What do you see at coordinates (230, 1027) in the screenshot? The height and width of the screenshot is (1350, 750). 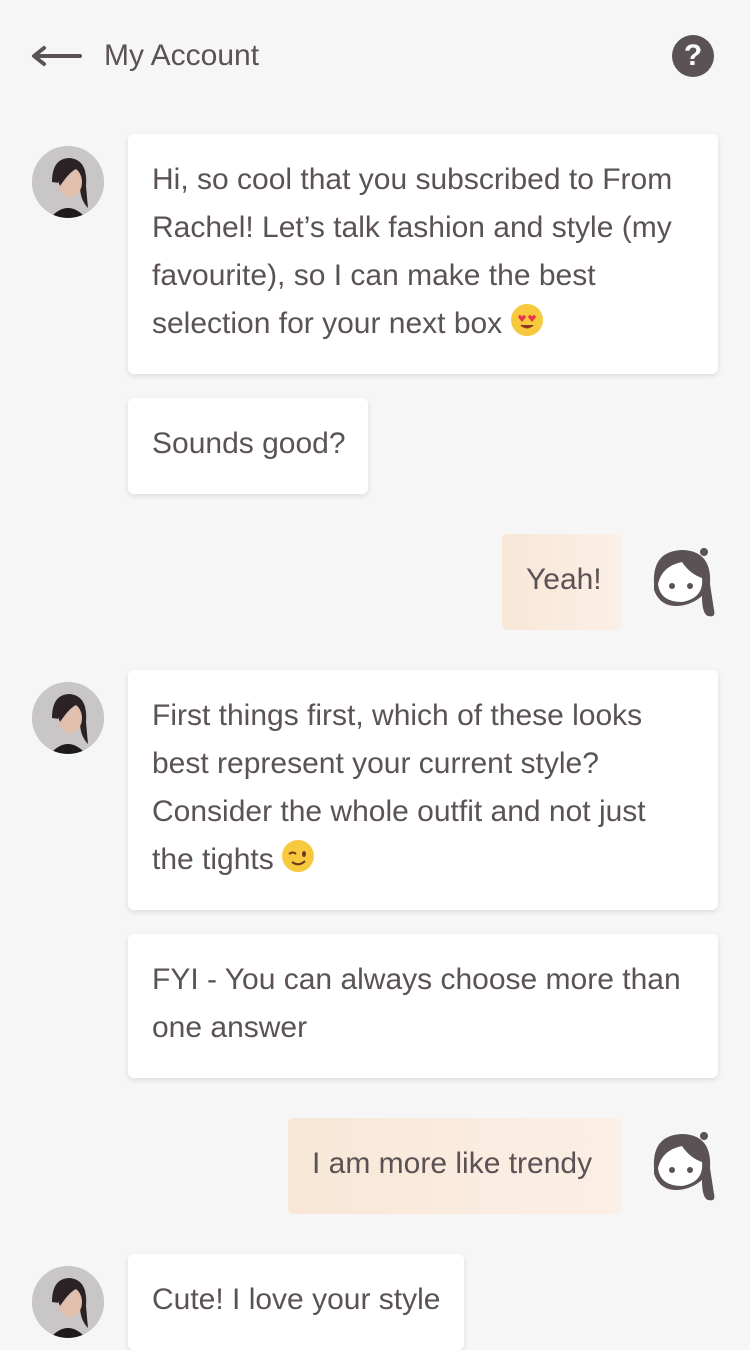 I see `message-line: one answer` at bounding box center [230, 1027].